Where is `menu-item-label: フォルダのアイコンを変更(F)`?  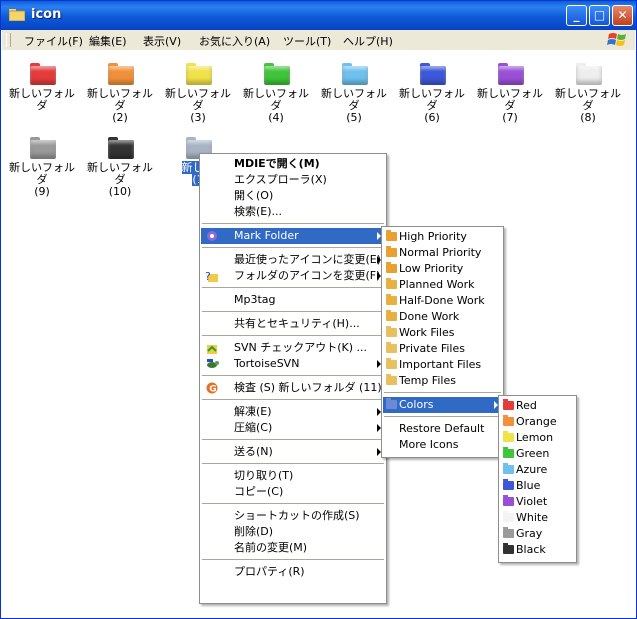 menu-item-label: フォルダのアイコンを変更(F) is located at coordinates (307, 275).